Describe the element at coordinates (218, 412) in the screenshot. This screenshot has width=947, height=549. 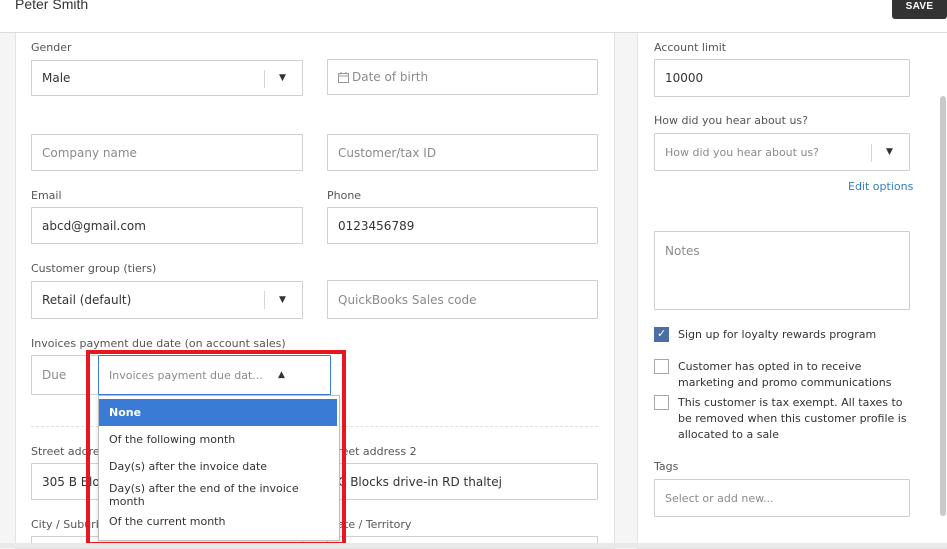
I see `dropdown-option-none: None` at that location.